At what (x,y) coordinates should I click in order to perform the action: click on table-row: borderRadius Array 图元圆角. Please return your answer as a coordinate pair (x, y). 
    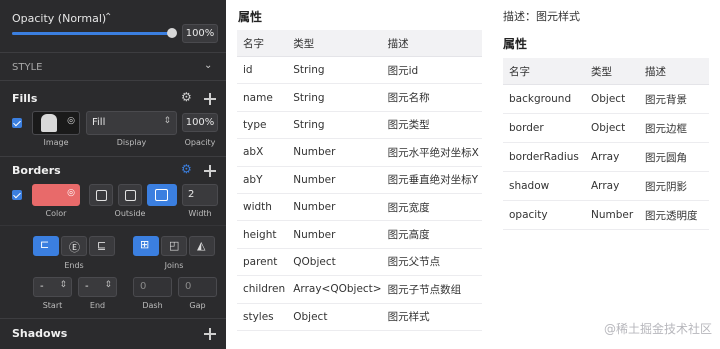
    Looking at the image, I should click on (606, 157).